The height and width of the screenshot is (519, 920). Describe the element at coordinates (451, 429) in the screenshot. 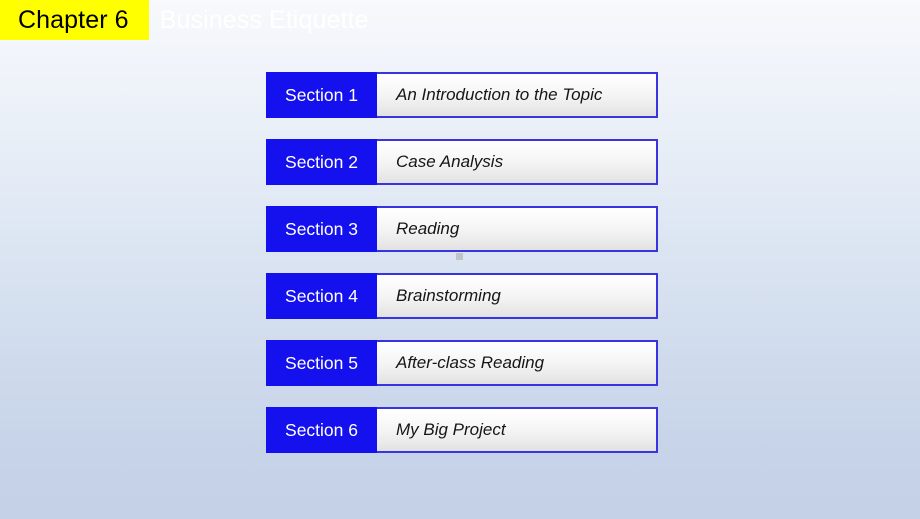

I see `section-title-label: My Big Project` at that location.